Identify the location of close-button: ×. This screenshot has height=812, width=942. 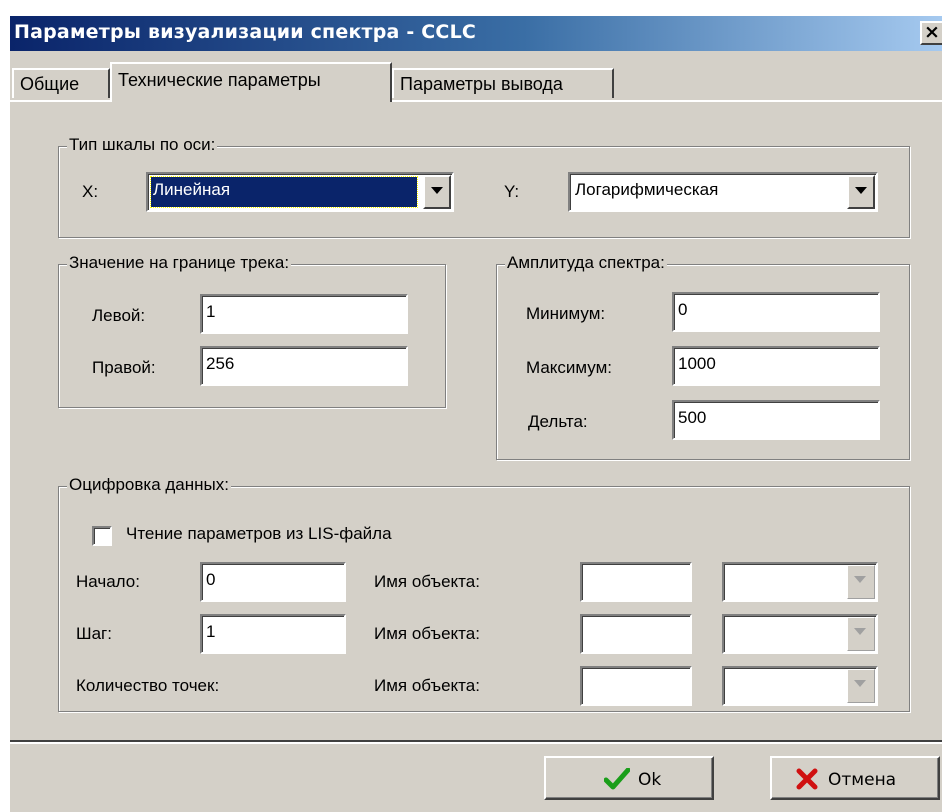
(931, 33).